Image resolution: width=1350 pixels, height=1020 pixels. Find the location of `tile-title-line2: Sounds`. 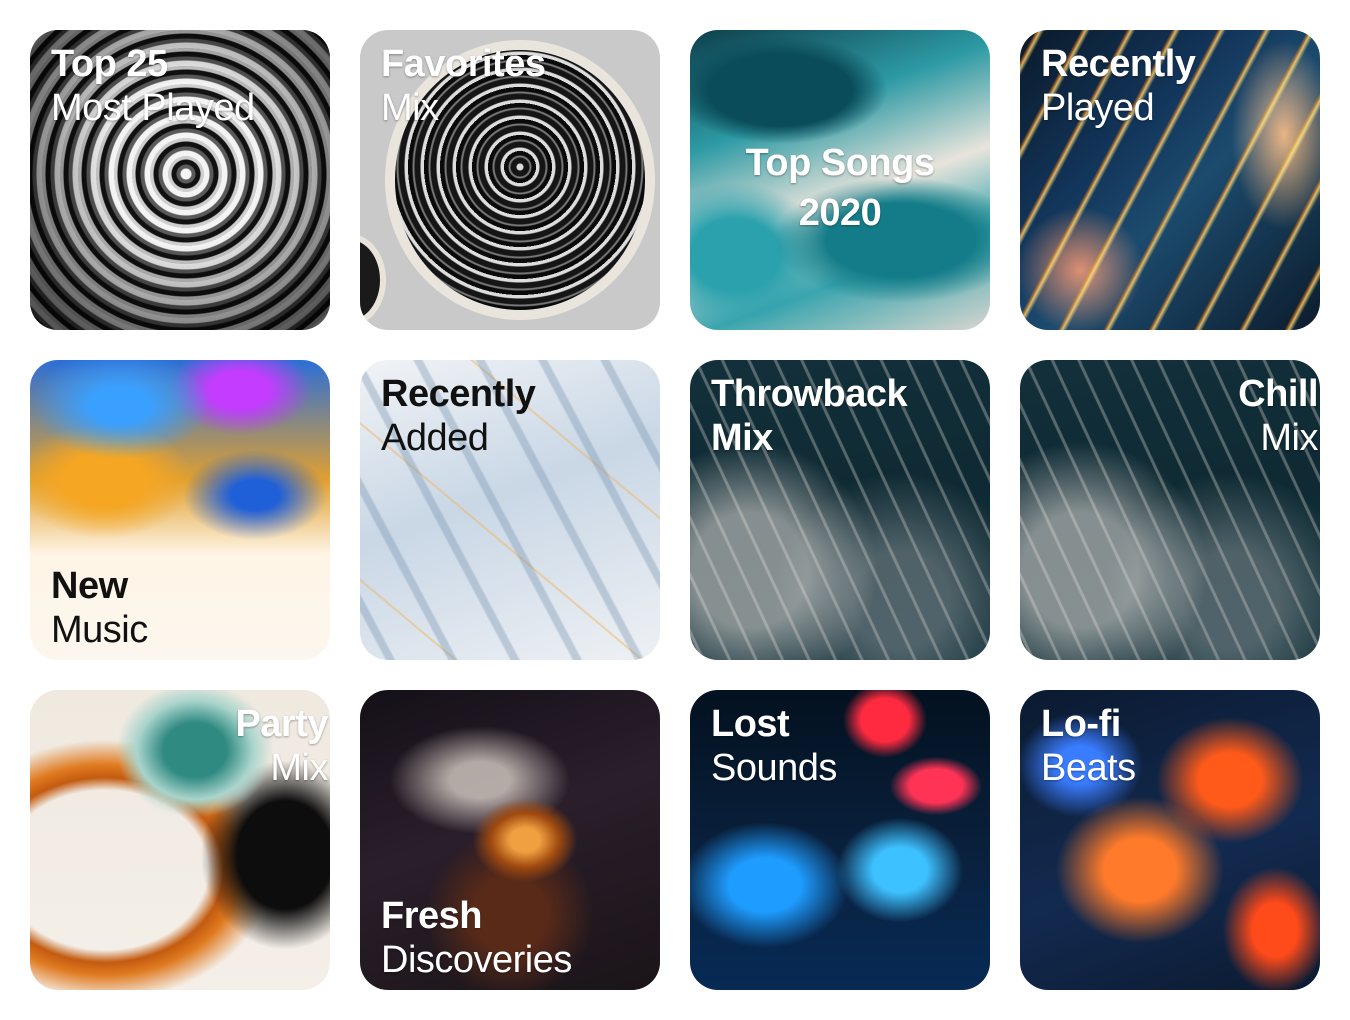

tile-title-line2: Sounds is located at coordinates (774, 768).